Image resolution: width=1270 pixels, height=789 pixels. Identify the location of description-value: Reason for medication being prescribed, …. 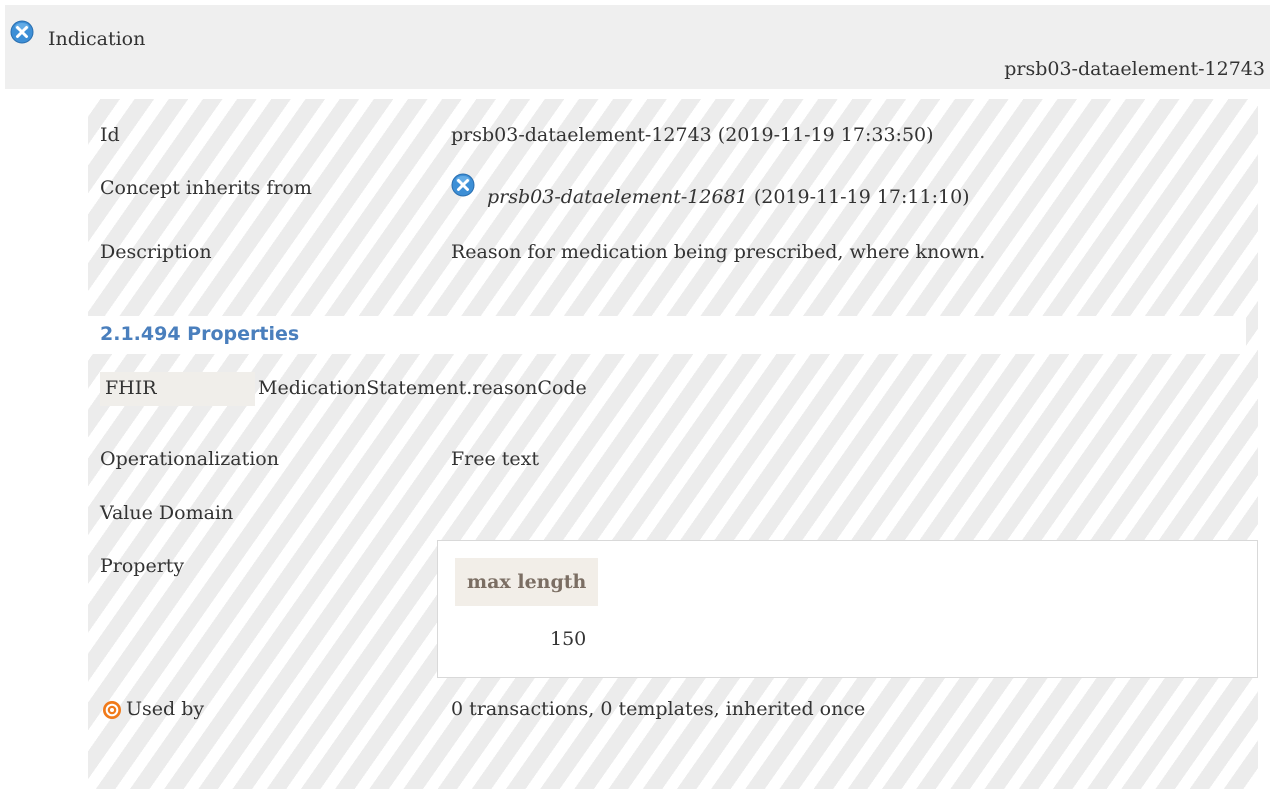
(718, 252).